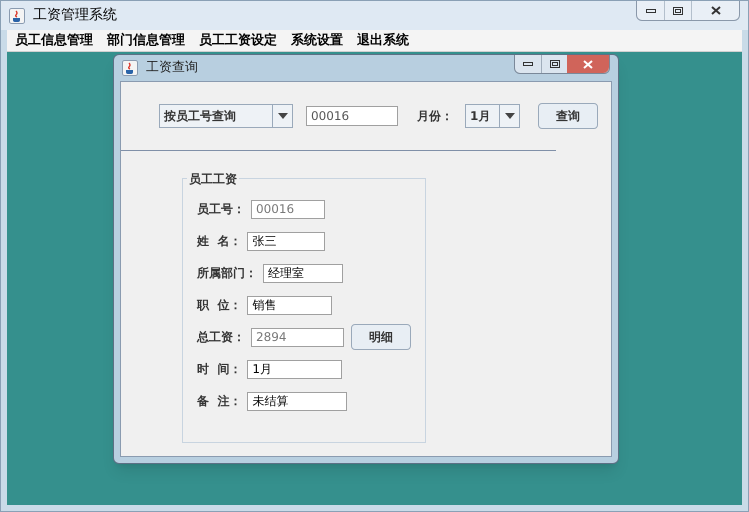 The width and height of the screenshot is (749, 512). What do you see at coordinates (294, 369) in the screenshot?
I see `field-input: 1月` at bounding box center [294, 369].